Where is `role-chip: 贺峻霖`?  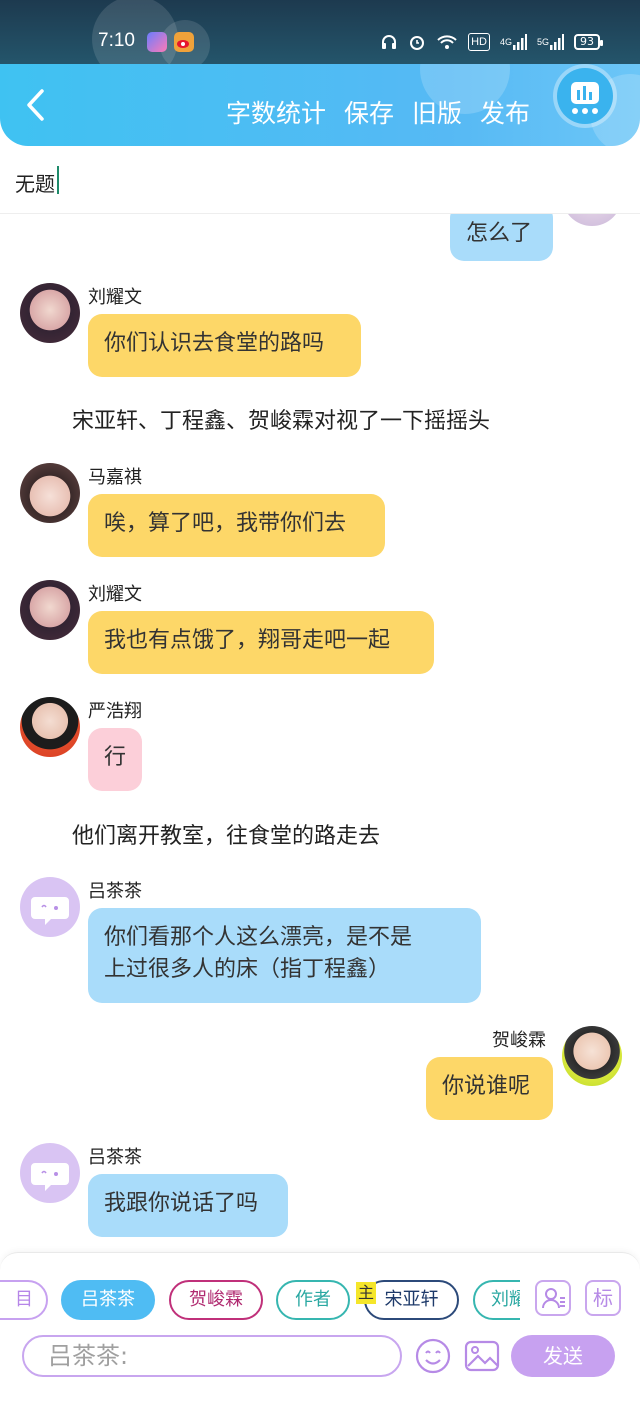 role-chip: 贺峻霖 is located at coordinates (216, 1300).